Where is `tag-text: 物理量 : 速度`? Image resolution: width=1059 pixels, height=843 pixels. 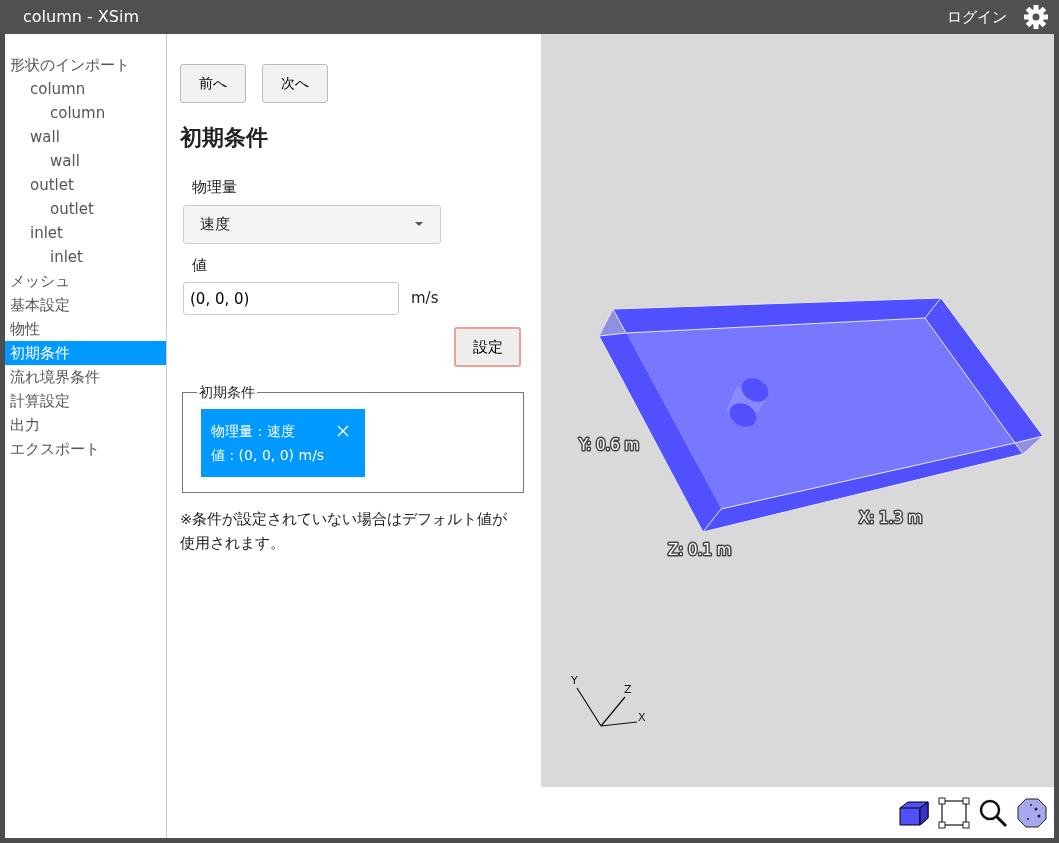
tag-text: 物理量 : 速度 is located at coordinates (253, 431).